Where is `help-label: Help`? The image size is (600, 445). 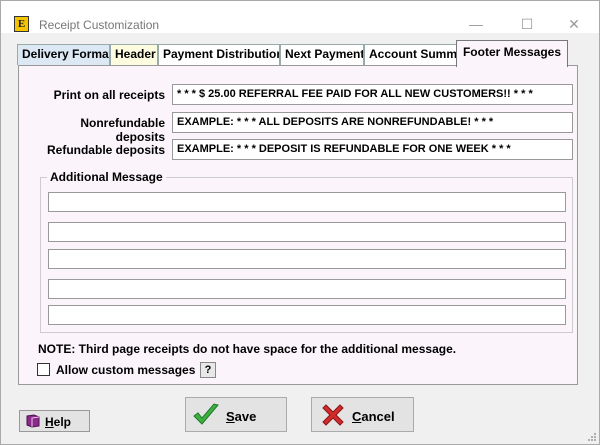 help-label: Help is located at coordinates (58, 422).